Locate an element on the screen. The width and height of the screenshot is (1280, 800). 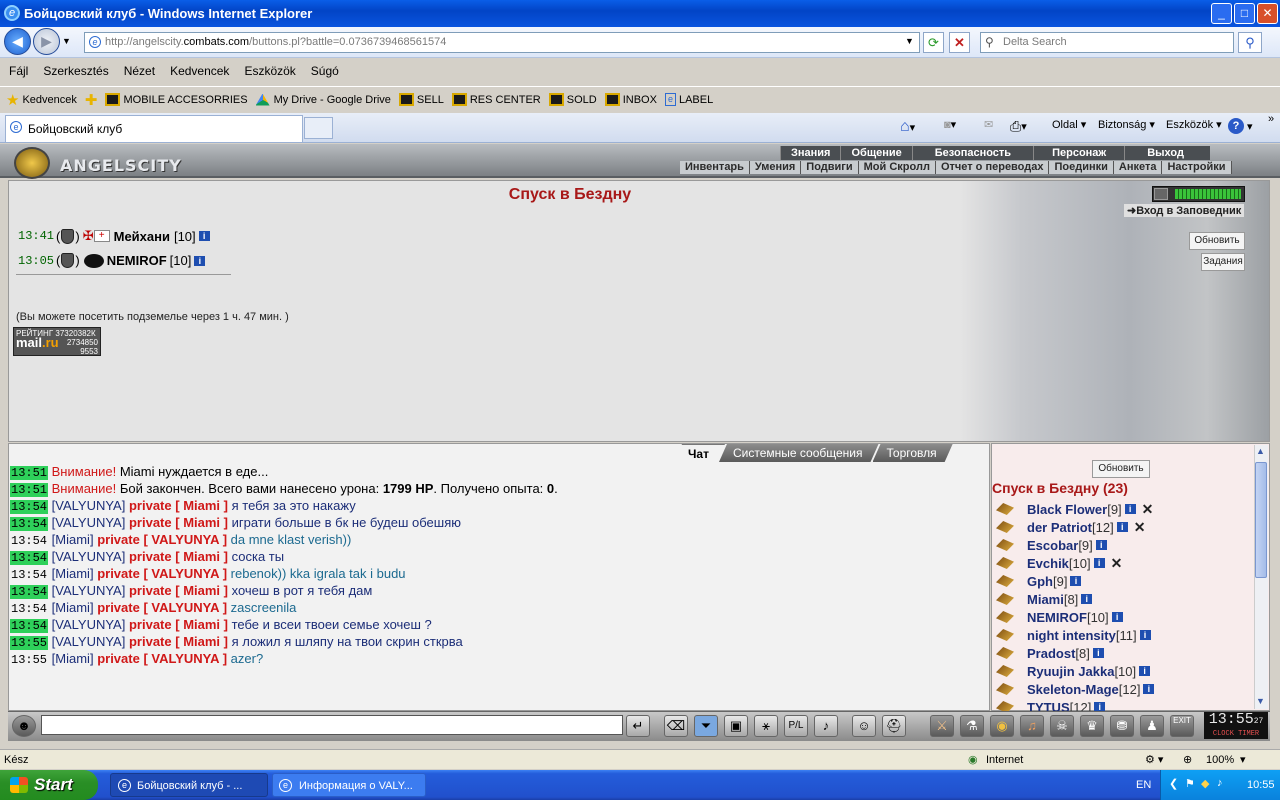
player-name: Black Flower is located at coordinates (1067, 509).